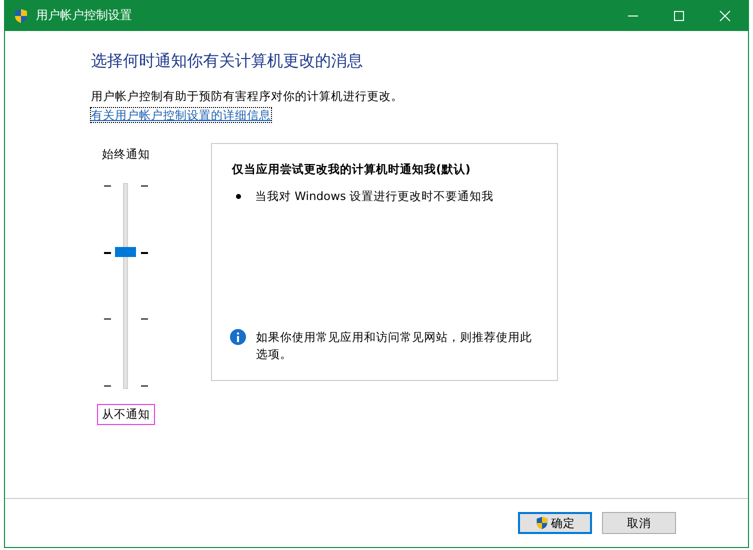  Describe the element at coordinates (394, 346) in the screenshot. I see `recommendation-note: 如果你使用常见应用和访问常见网站，则推荐使用此选项。` at that location.